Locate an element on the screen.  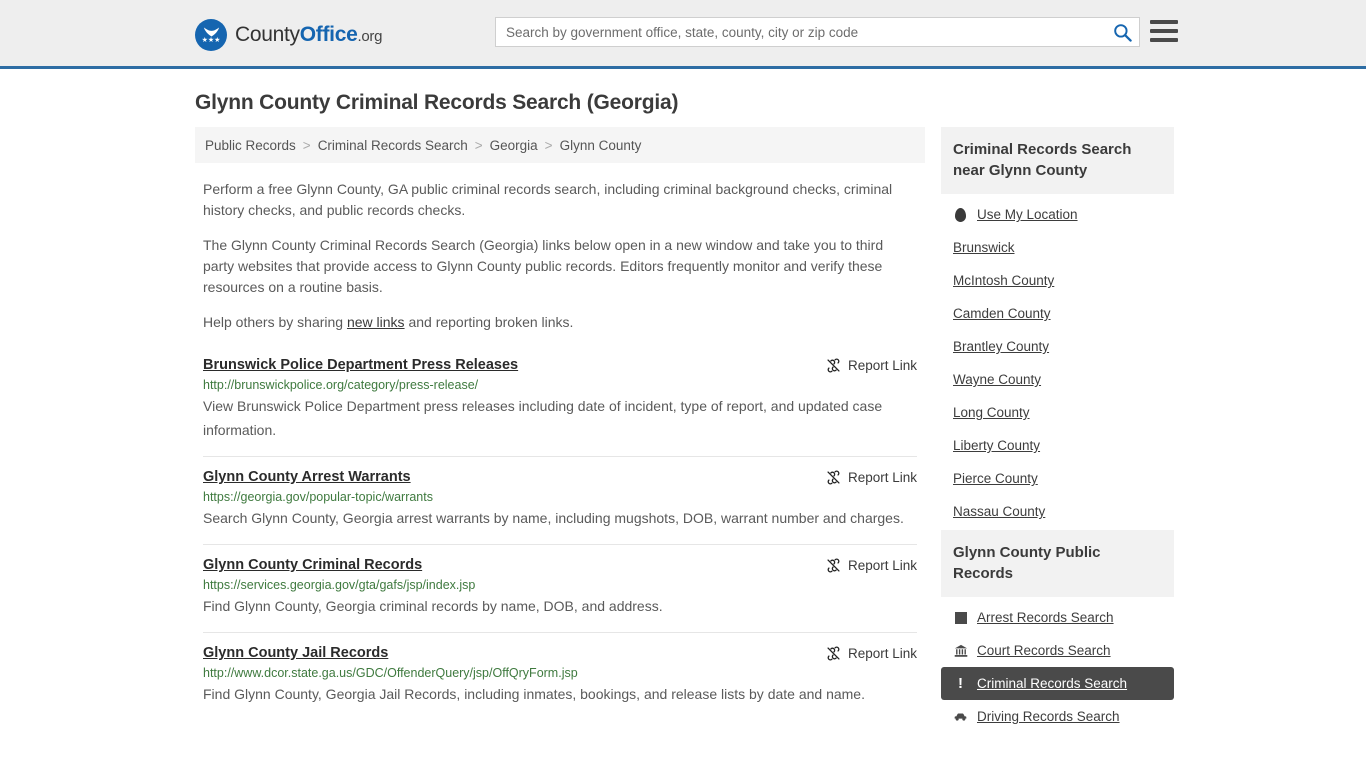
search-icon is located at coordinates (1122, 32).